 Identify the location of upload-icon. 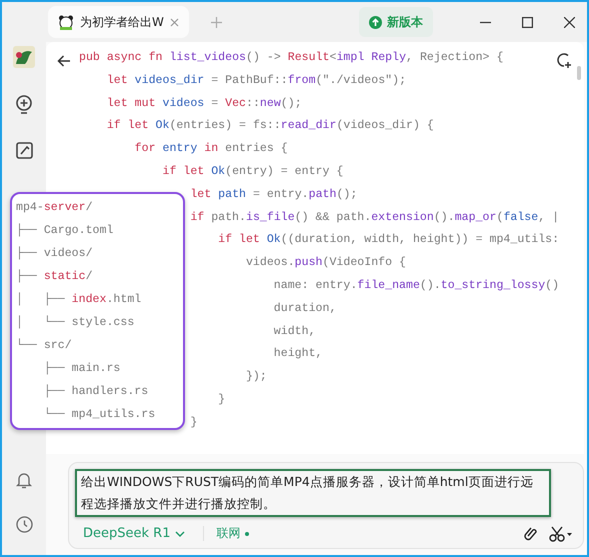
(375, 22).